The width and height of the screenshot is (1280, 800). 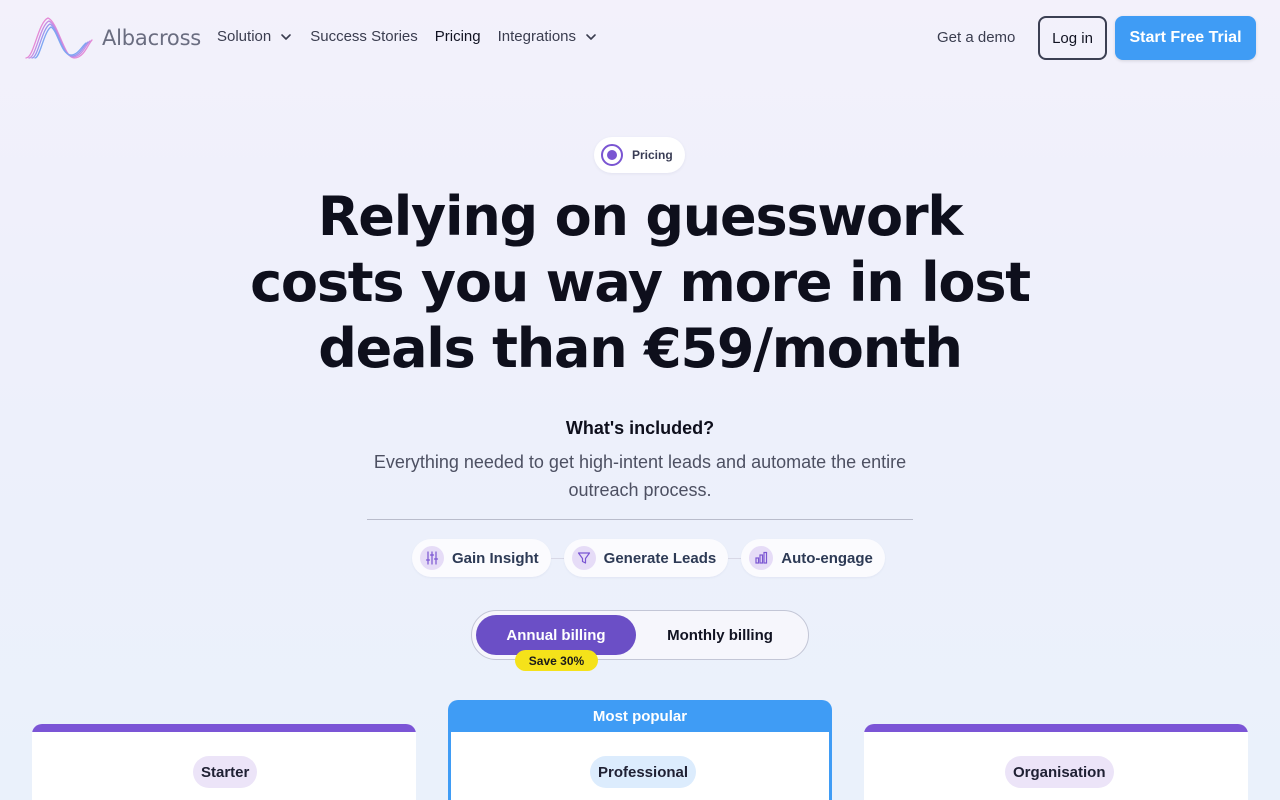 I want to click on headline-line: costs you way more in lost, so click(x=640, y=282).